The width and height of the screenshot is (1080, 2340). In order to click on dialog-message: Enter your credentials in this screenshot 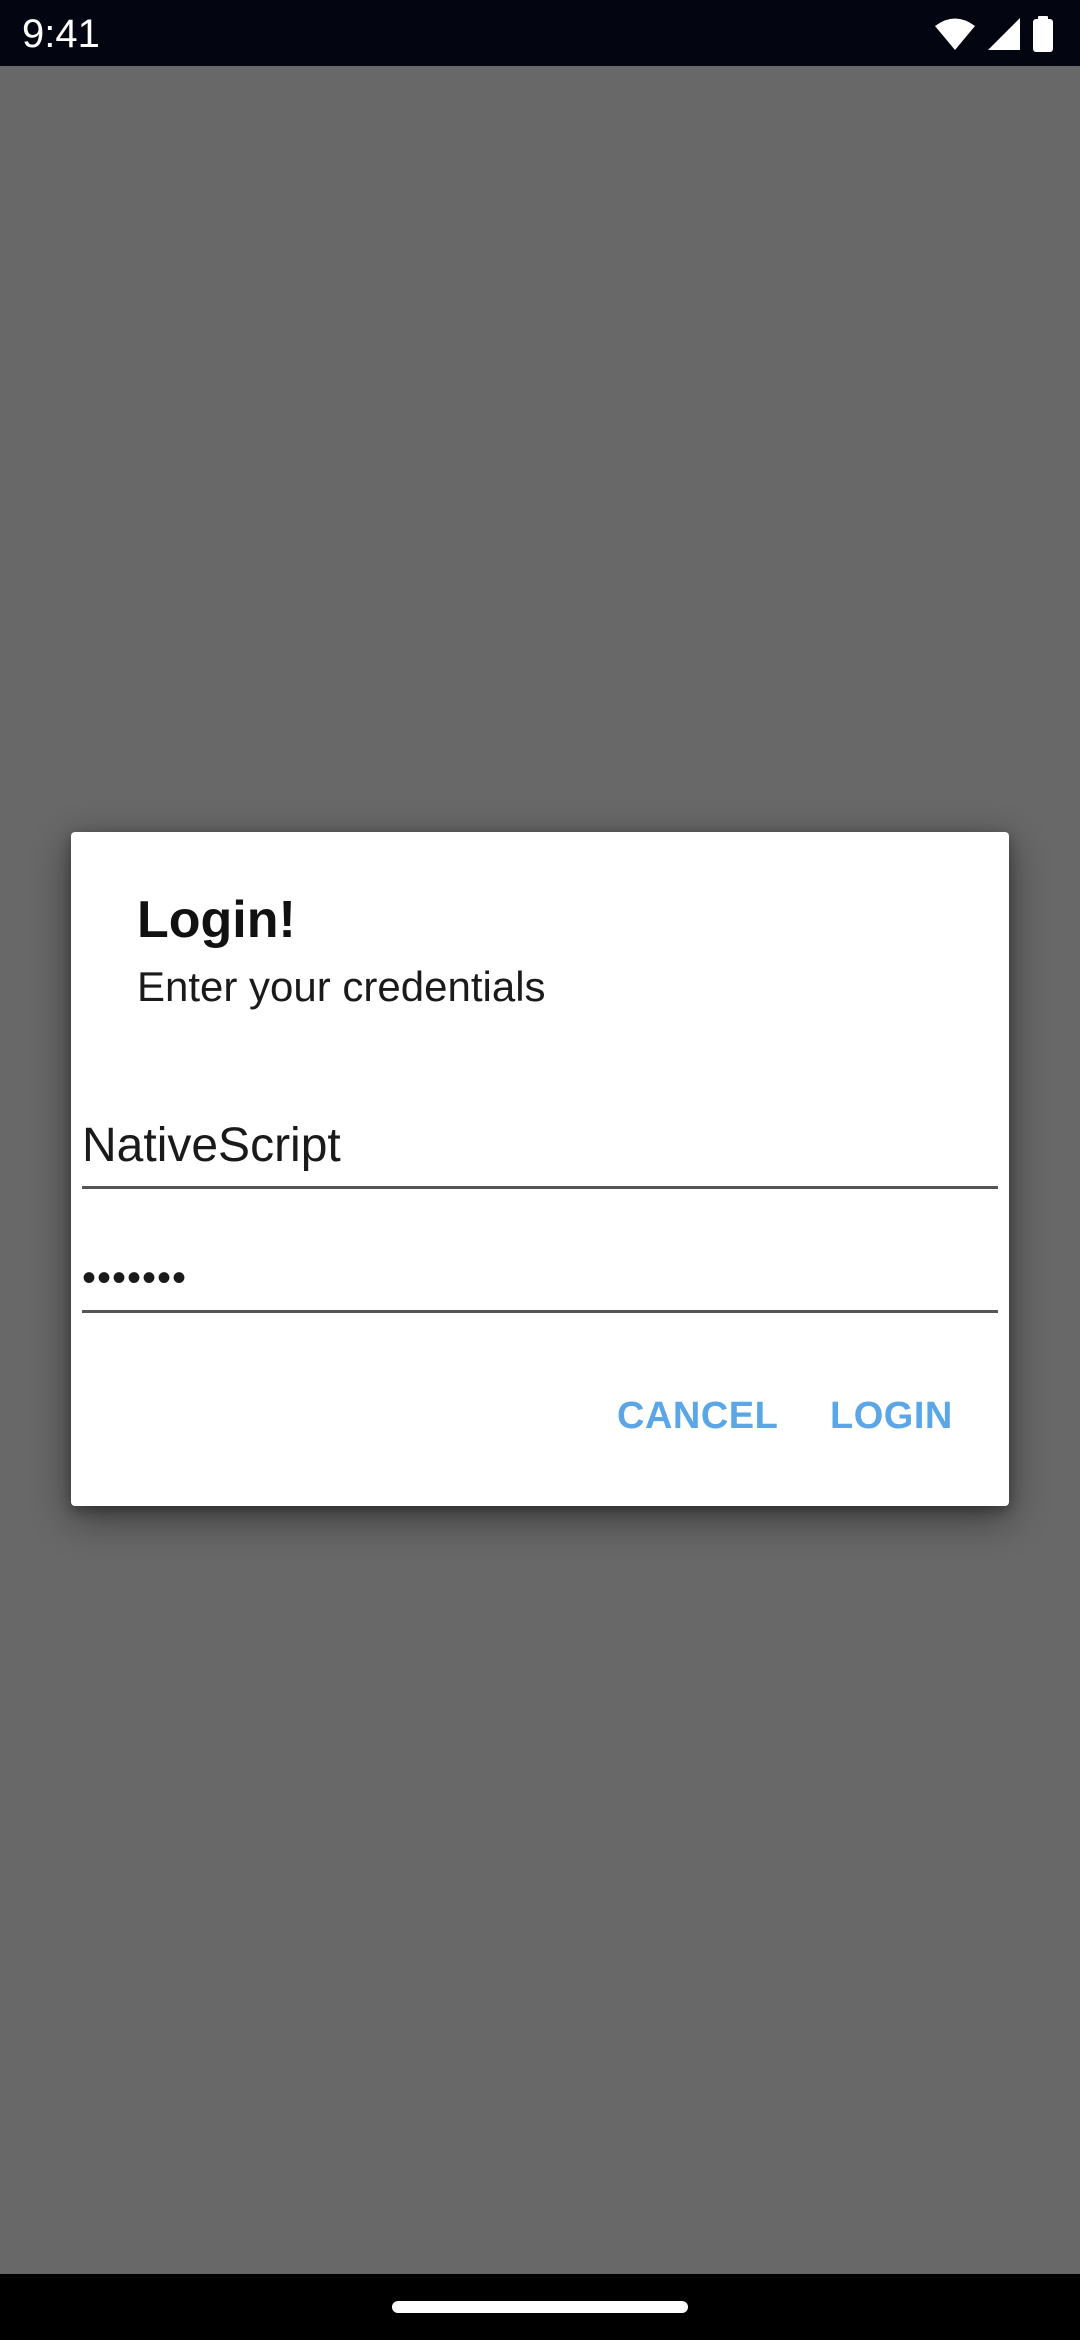, I will do `click(341, 986)`.